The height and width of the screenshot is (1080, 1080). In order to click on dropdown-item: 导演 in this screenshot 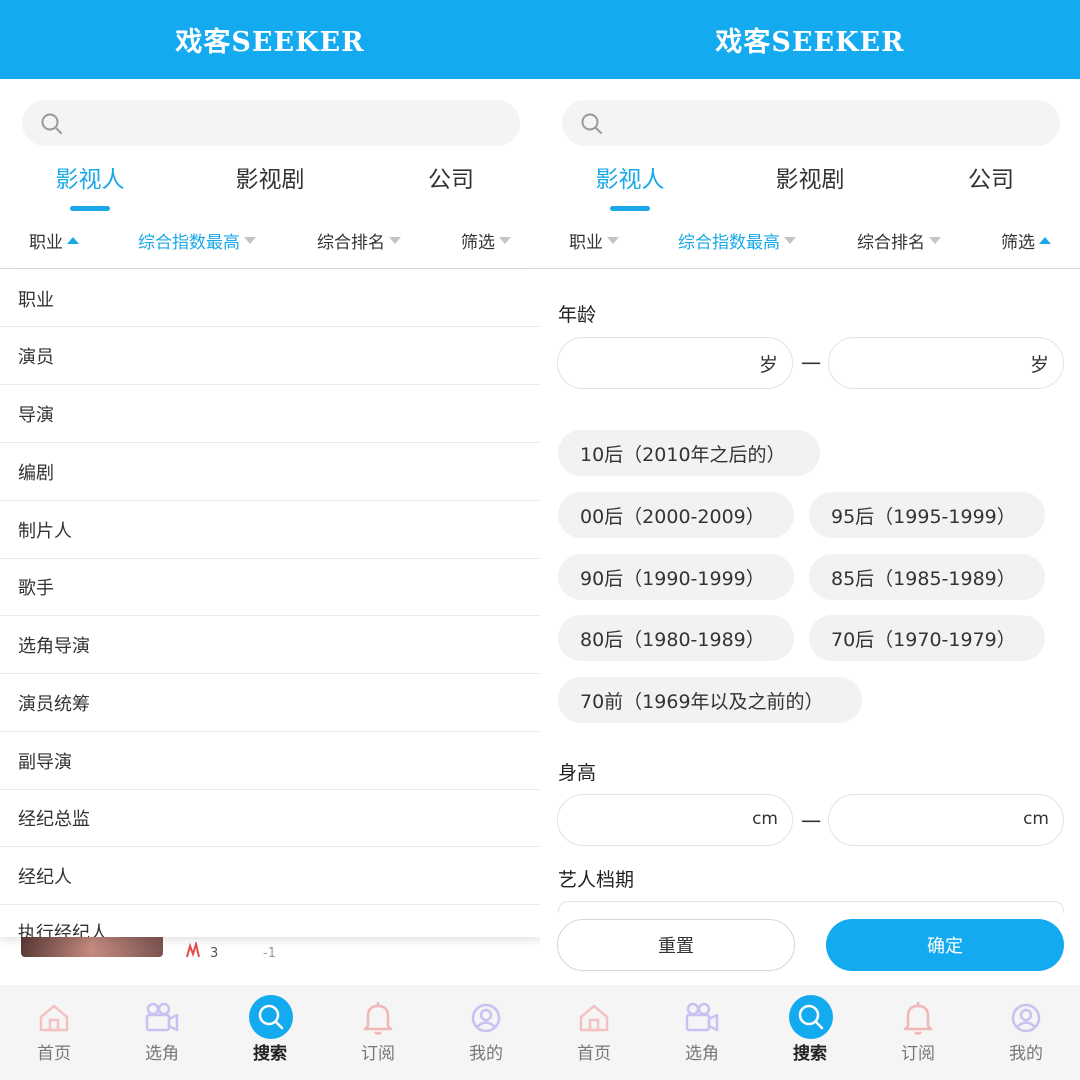, I will do `click(36, 414)`.